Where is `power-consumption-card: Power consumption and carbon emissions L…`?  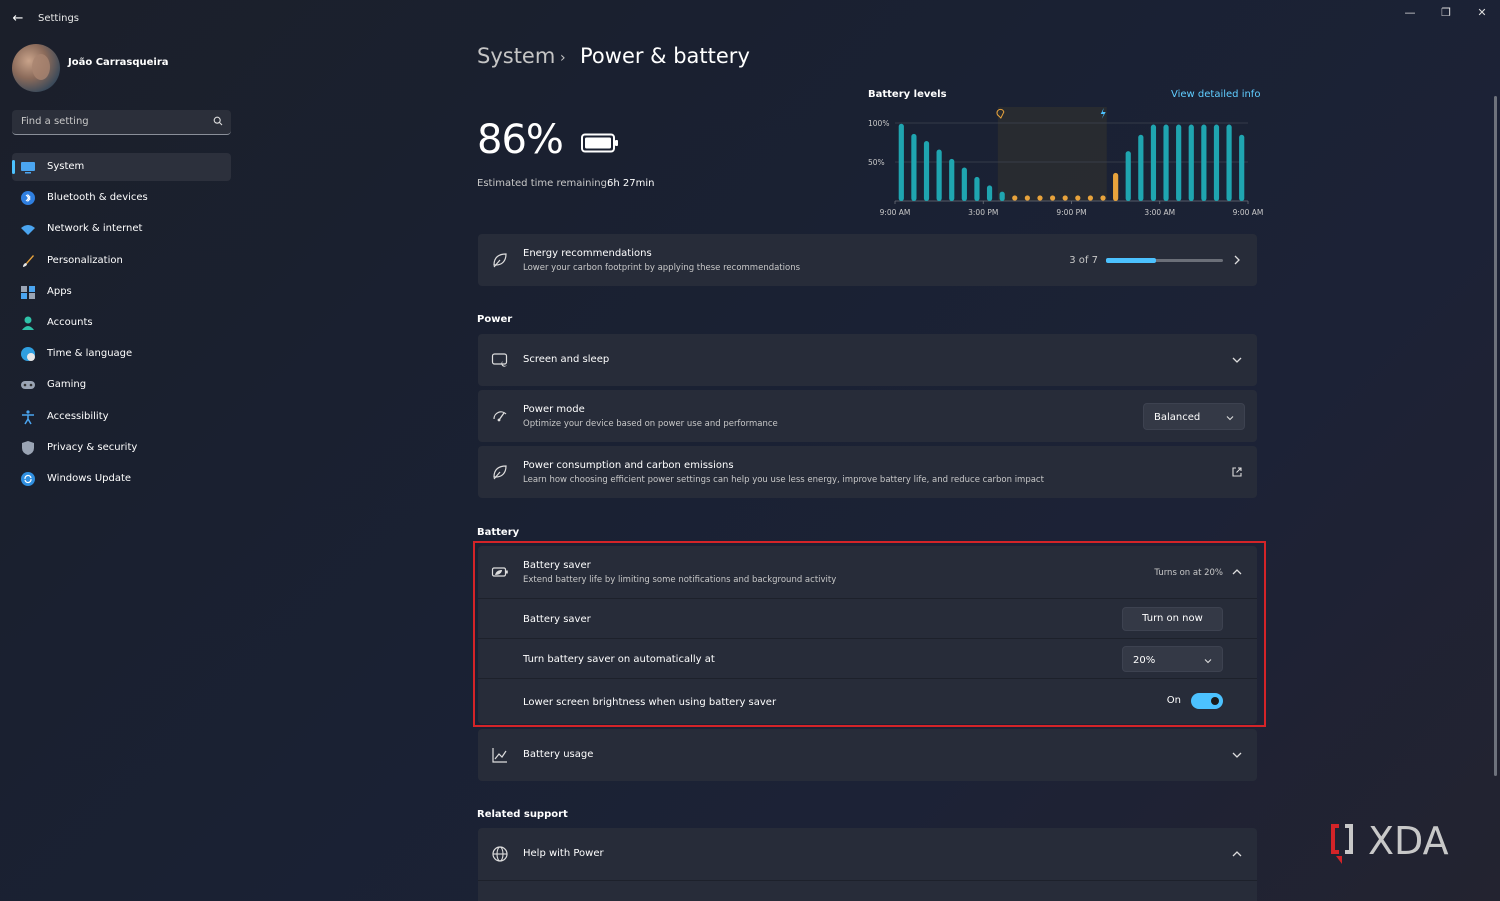 power-consumption-card: Power consumption and carbon emissions L… is located at coordinates (867, 472).